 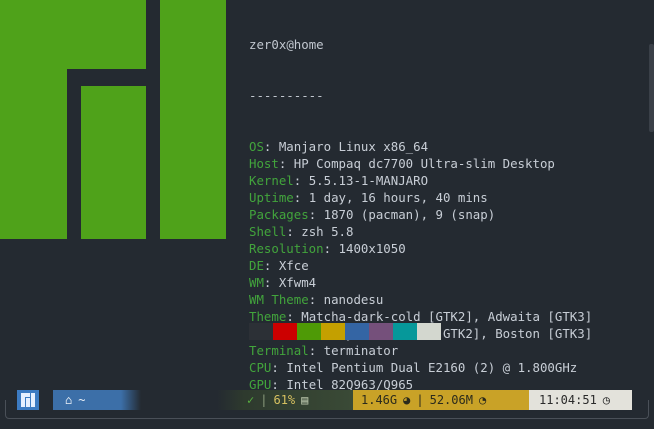 I want to click on info-key: Kernel, so click(x=271, y=180).